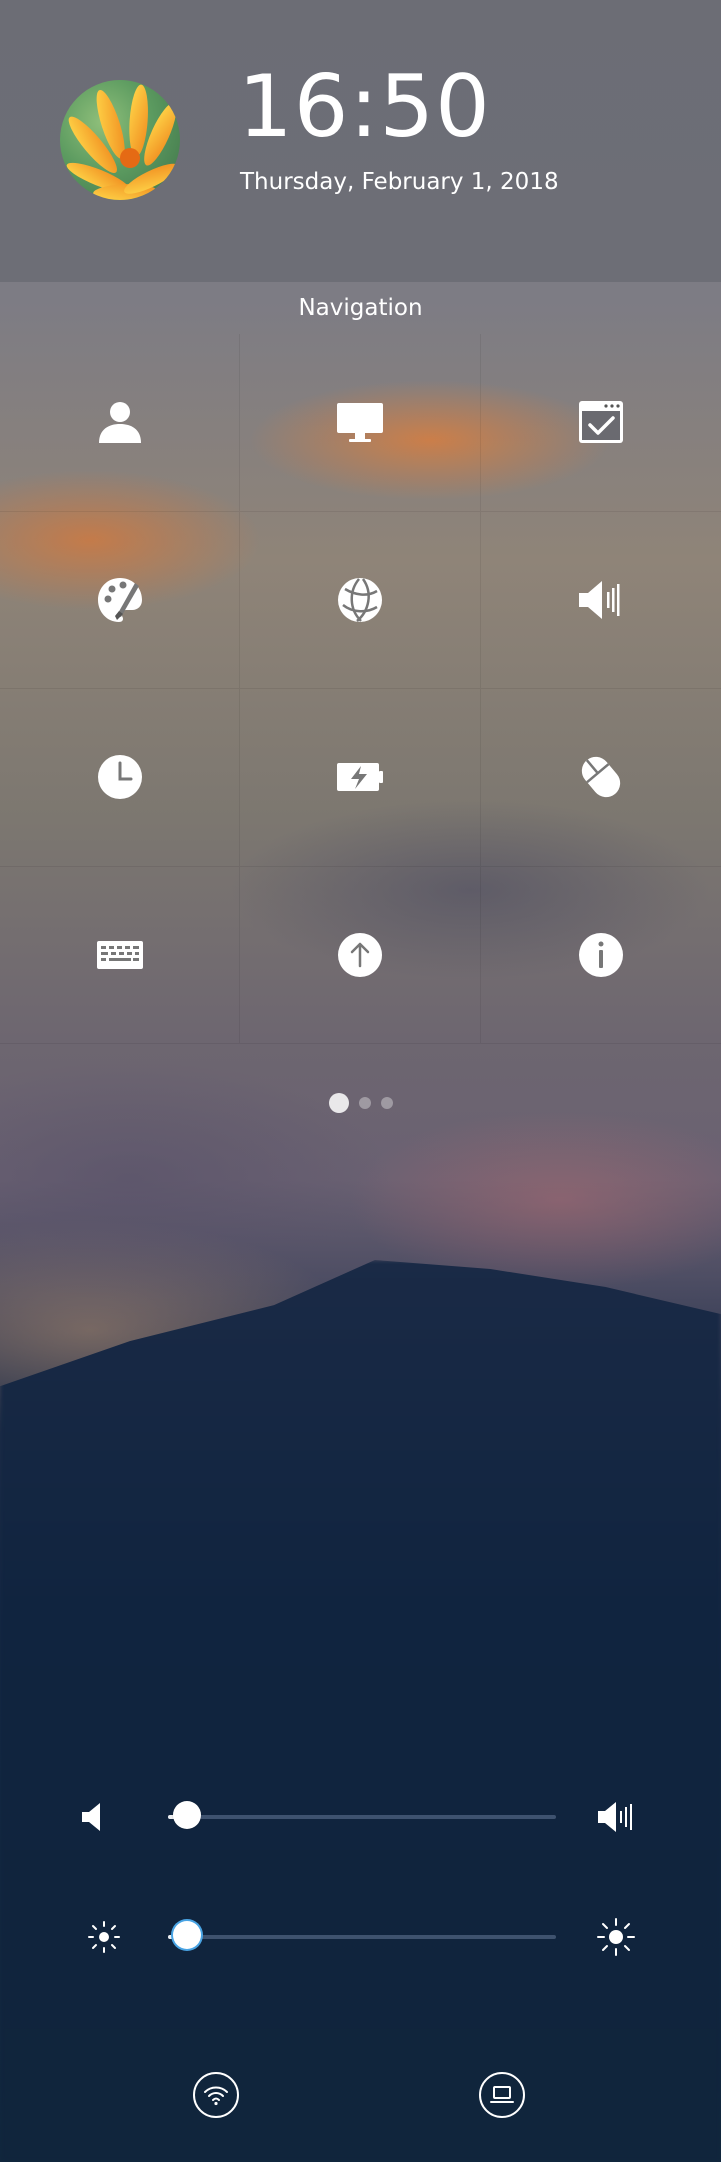  I want to click on nav-item-keyboard, so click(120, 955).